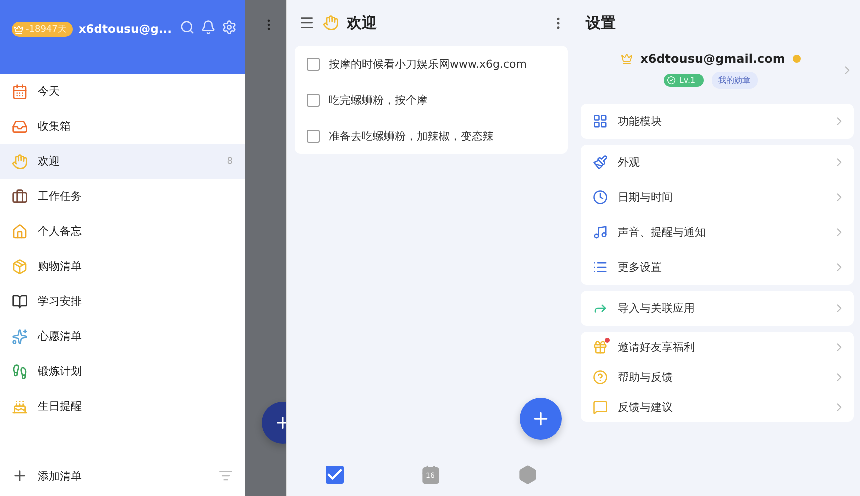  What do you see at coordinates (20, 302) in the screenshot?
I see `open-book-icon` at bounding box center [20, 302].